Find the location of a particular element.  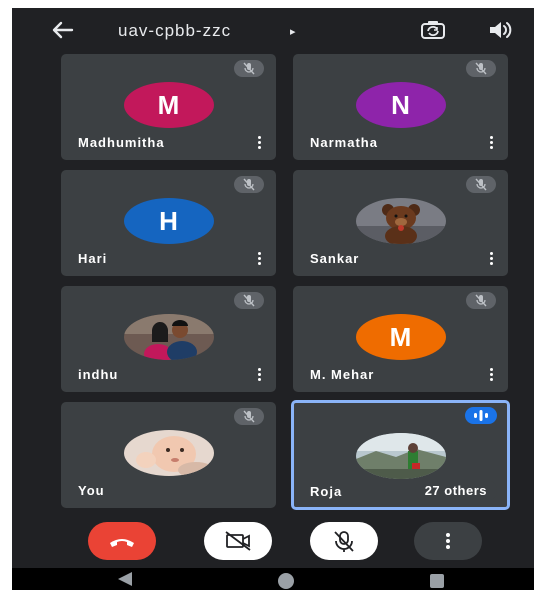

system-nav-bar is located at coordinates (273, 579).